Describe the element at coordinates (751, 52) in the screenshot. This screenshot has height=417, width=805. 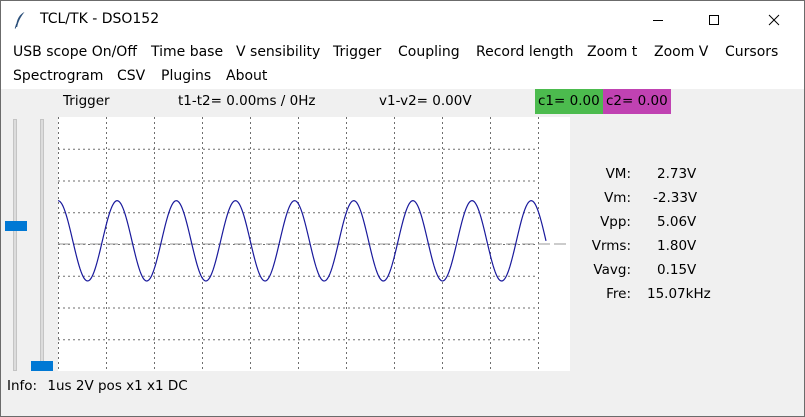
I see `menu-cursors: Cursors` at that location.